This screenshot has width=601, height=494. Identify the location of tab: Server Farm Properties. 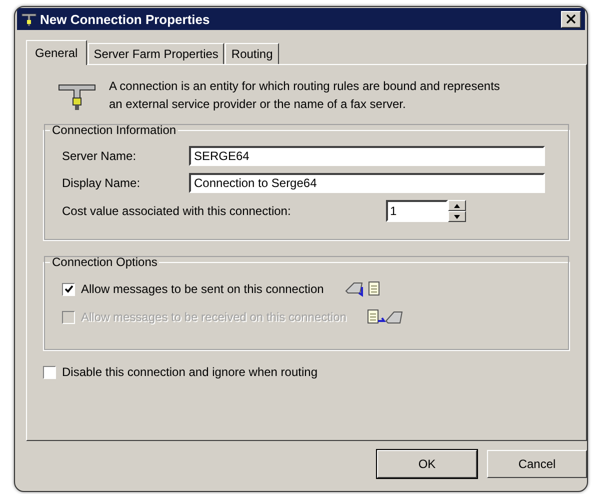
(156, 53).